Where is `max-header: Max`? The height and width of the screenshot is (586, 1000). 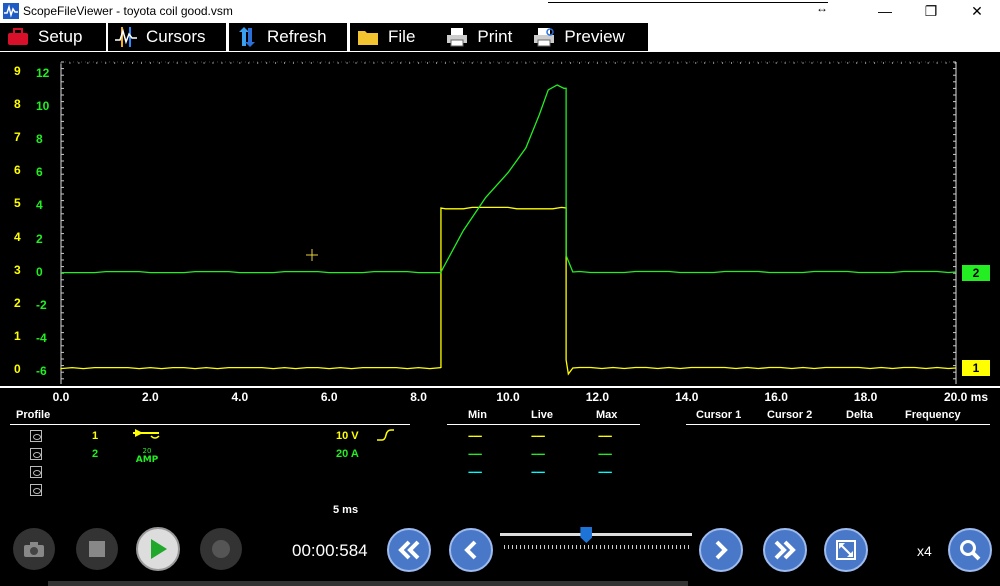
max-header: Max is located at coordinates (607, 415).